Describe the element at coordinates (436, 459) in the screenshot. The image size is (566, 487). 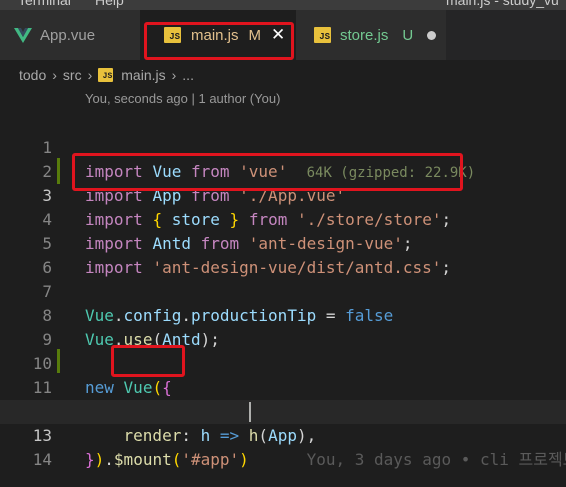
I see `git-blame-annotation: You, 3 days ago • cli 프로젝트` at that location.